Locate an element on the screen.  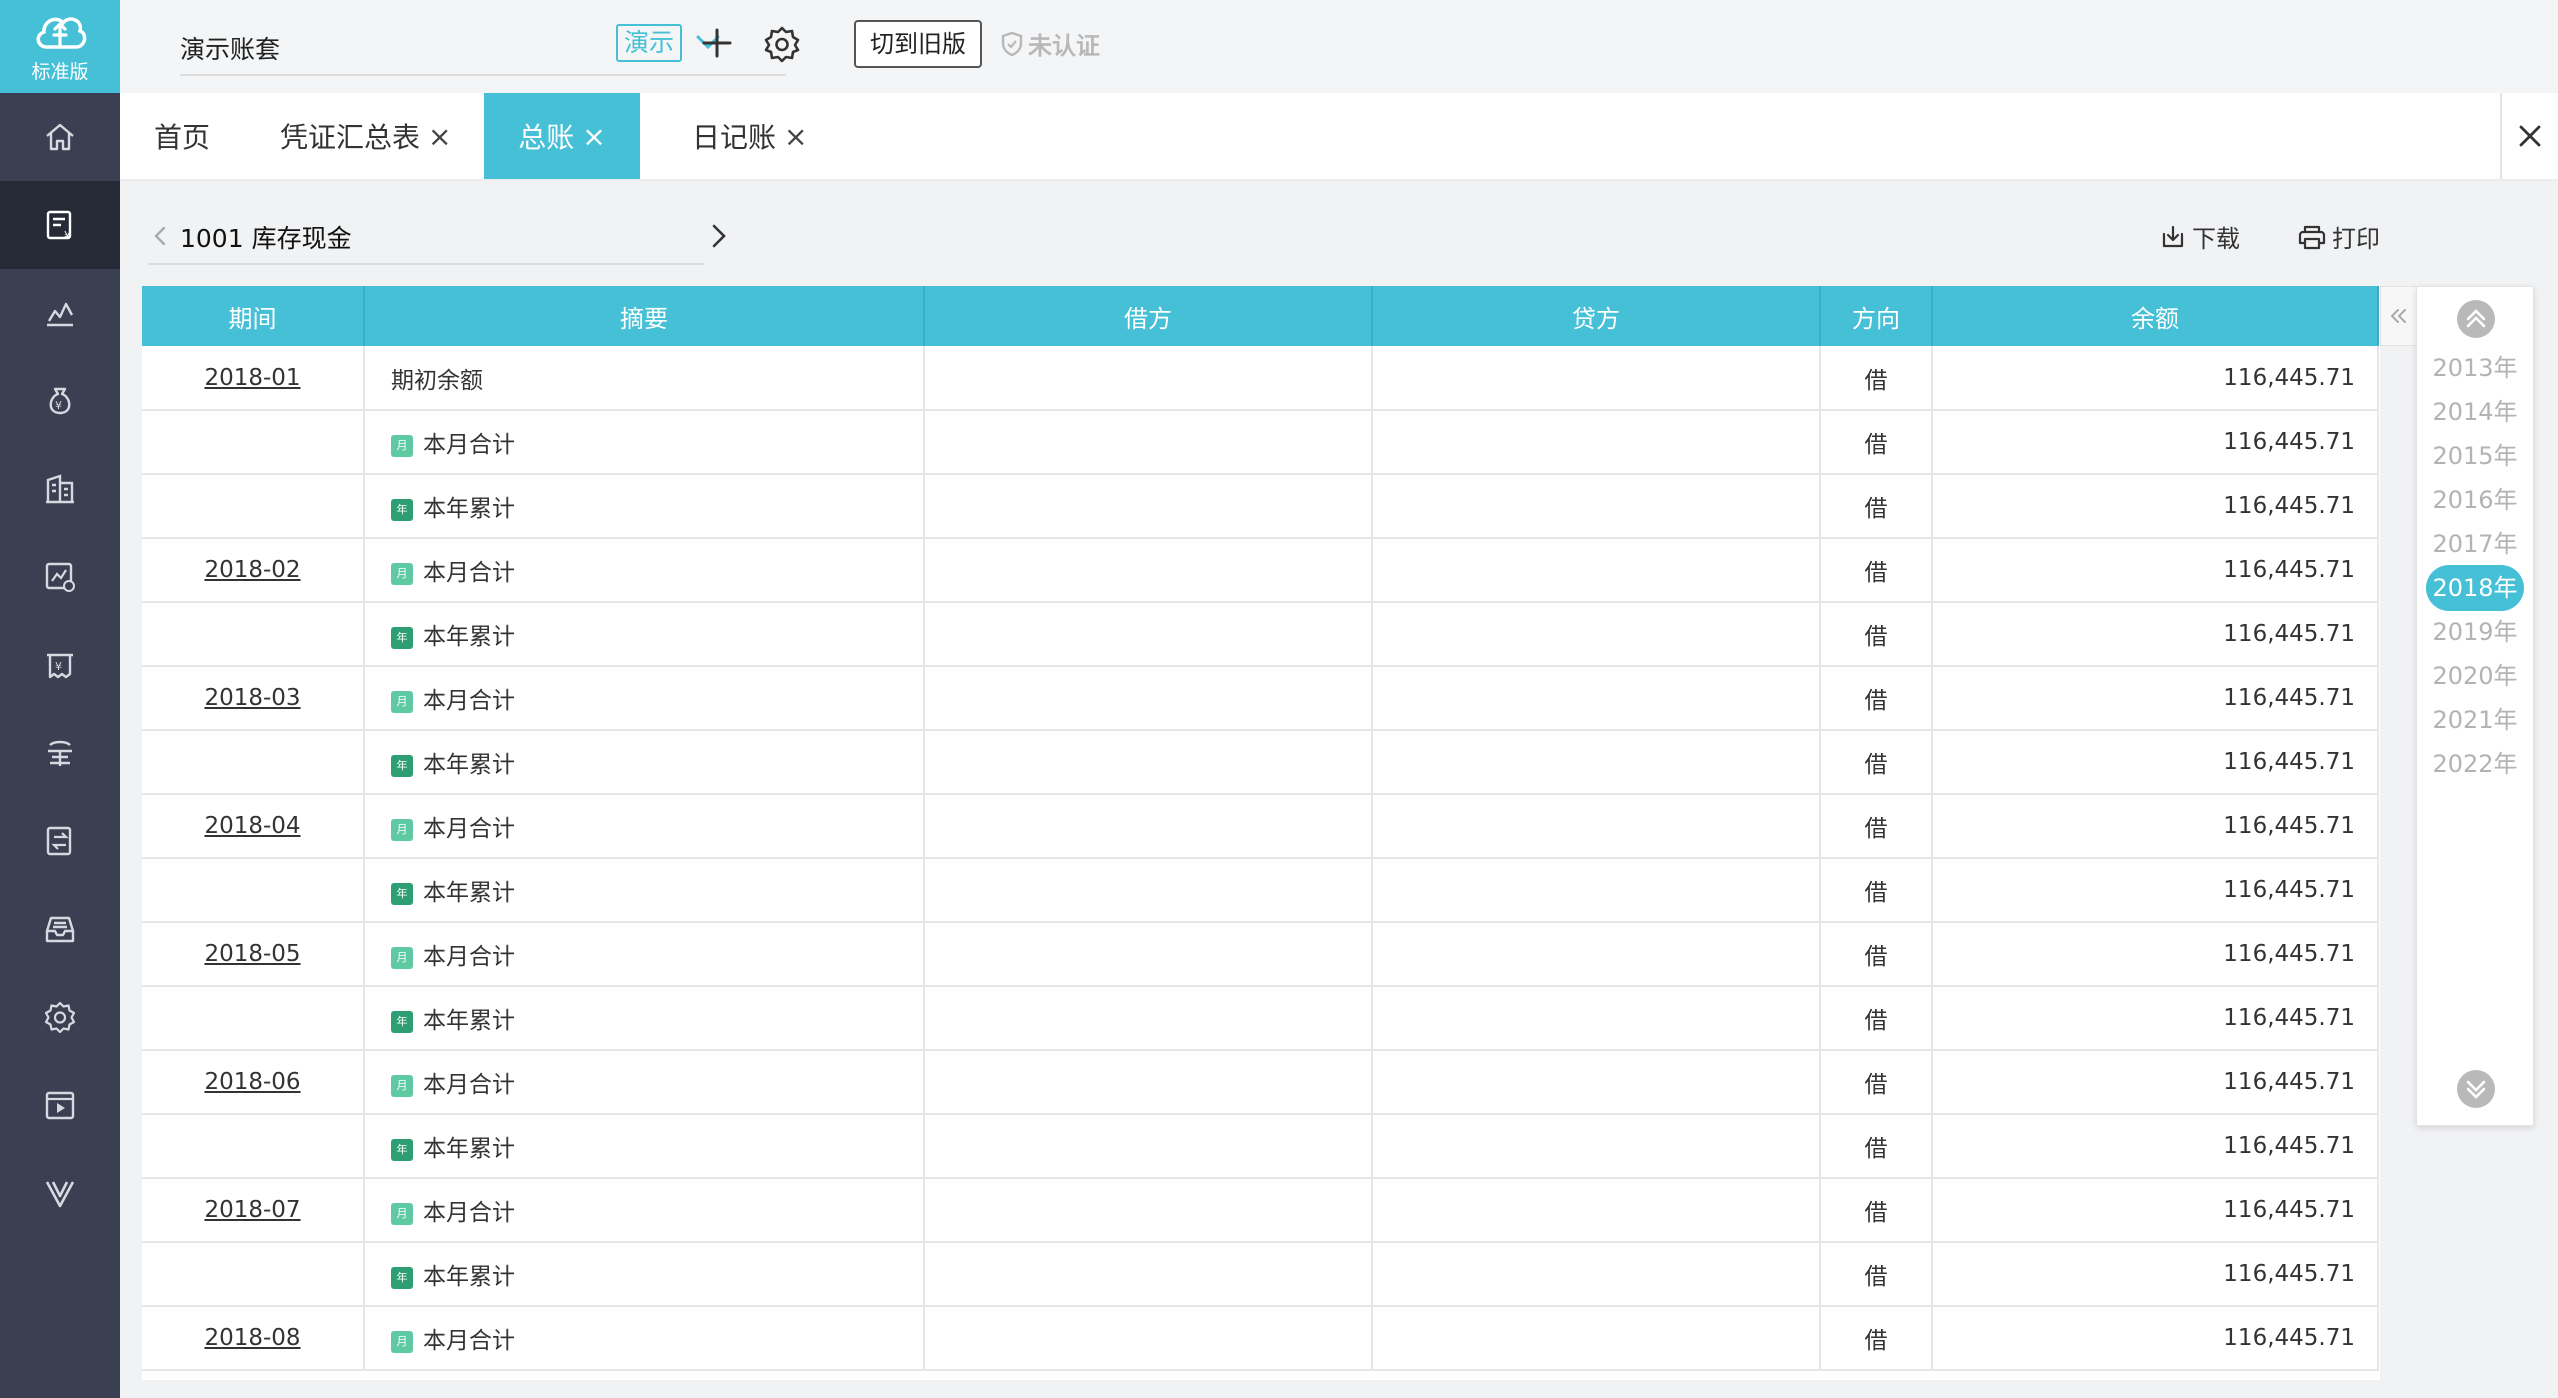
cell-period: 2018-05 is located at coordinates (253, 954).